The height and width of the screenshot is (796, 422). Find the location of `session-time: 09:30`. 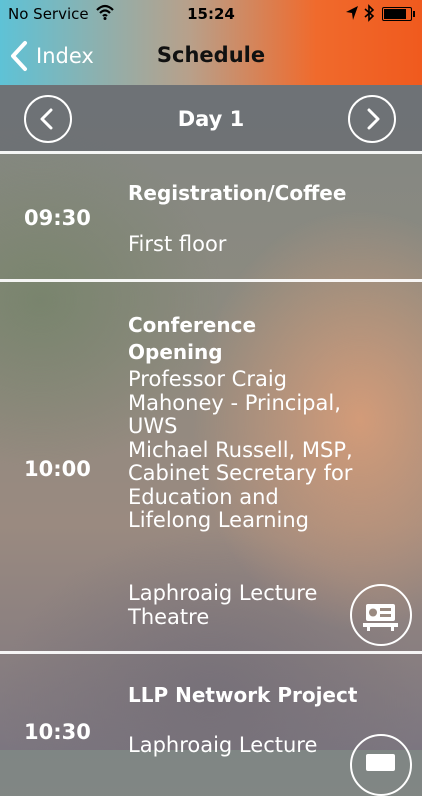

session-time: 09:30 is located at coordinates (57, 218).